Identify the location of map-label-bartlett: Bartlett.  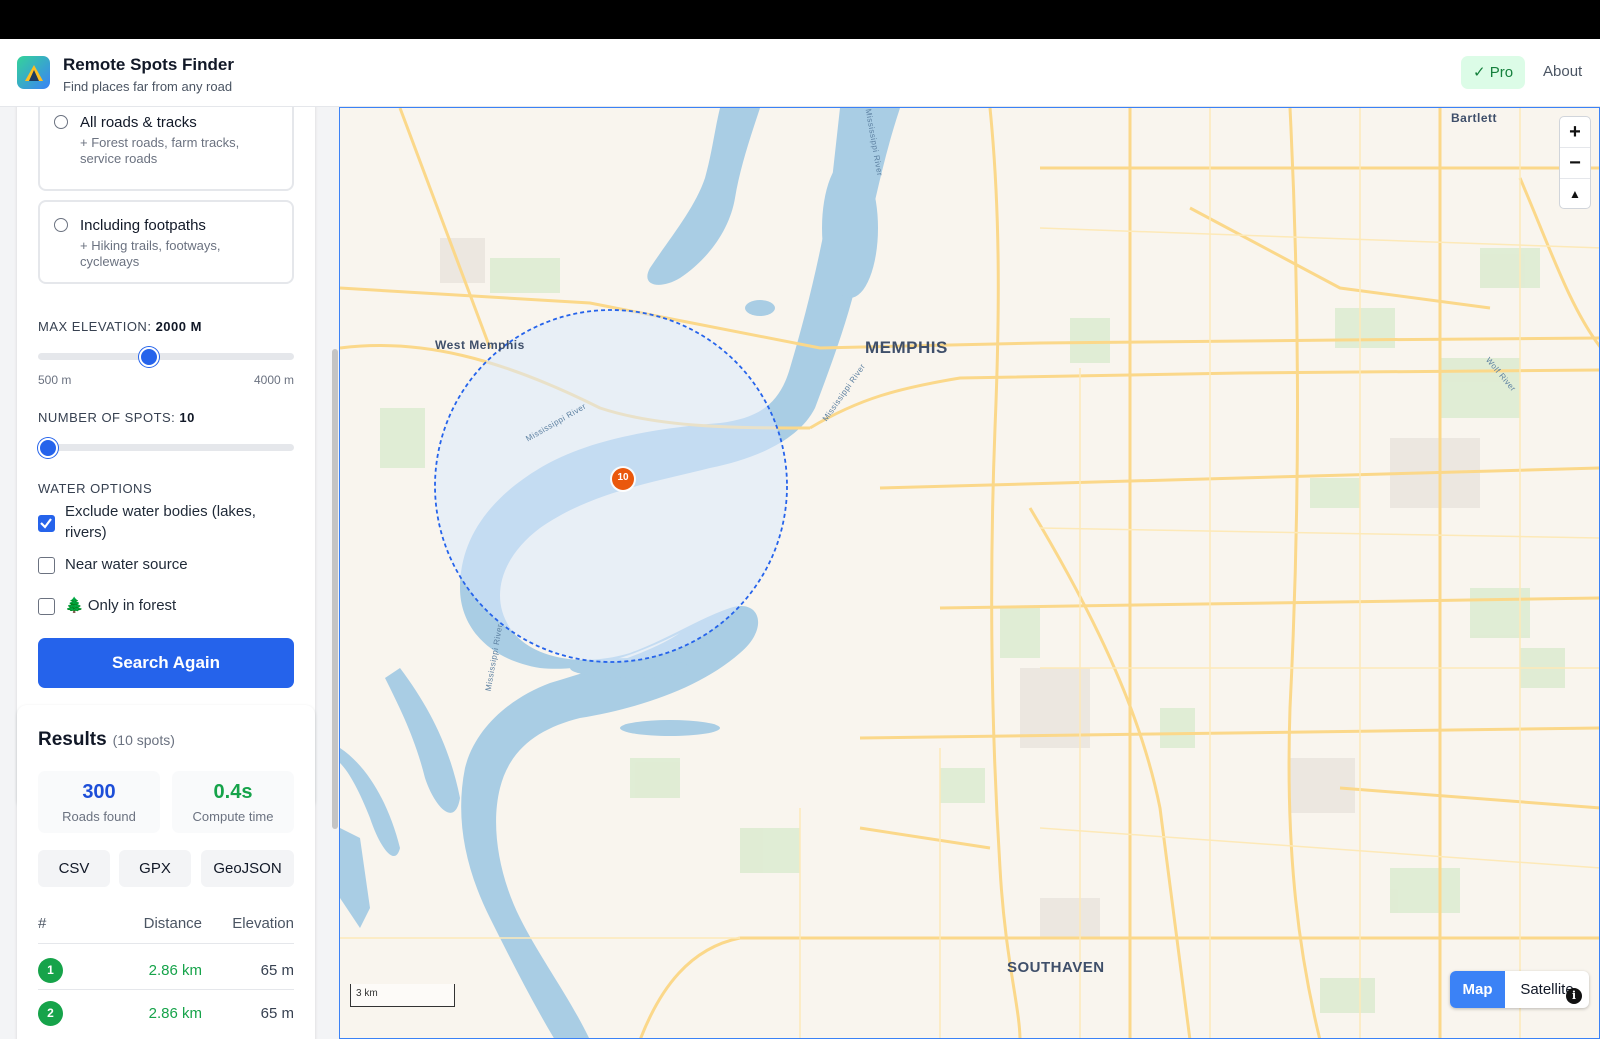
(1474, 118).